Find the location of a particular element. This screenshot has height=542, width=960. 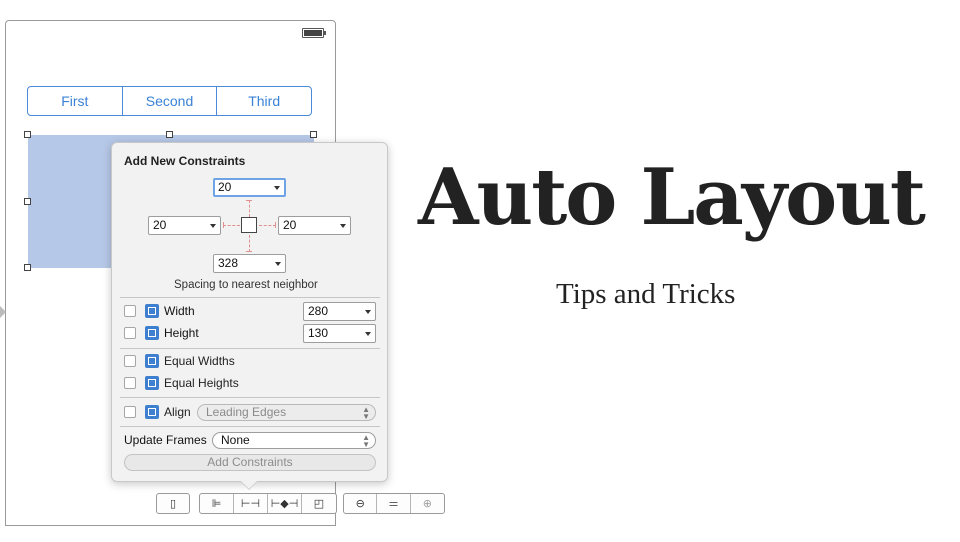

segmented-control: First Second Third is located at coordinates (169, 101).